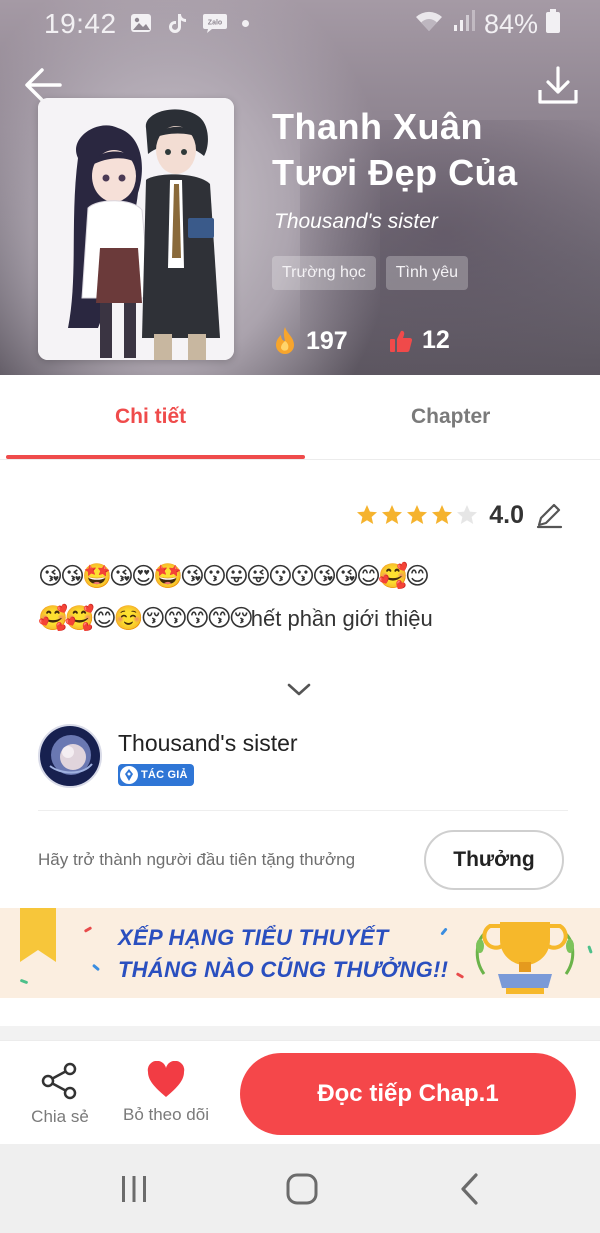 This screenshot has height=1233, width=600. I want to click on battery-icon, so click(553, 24).